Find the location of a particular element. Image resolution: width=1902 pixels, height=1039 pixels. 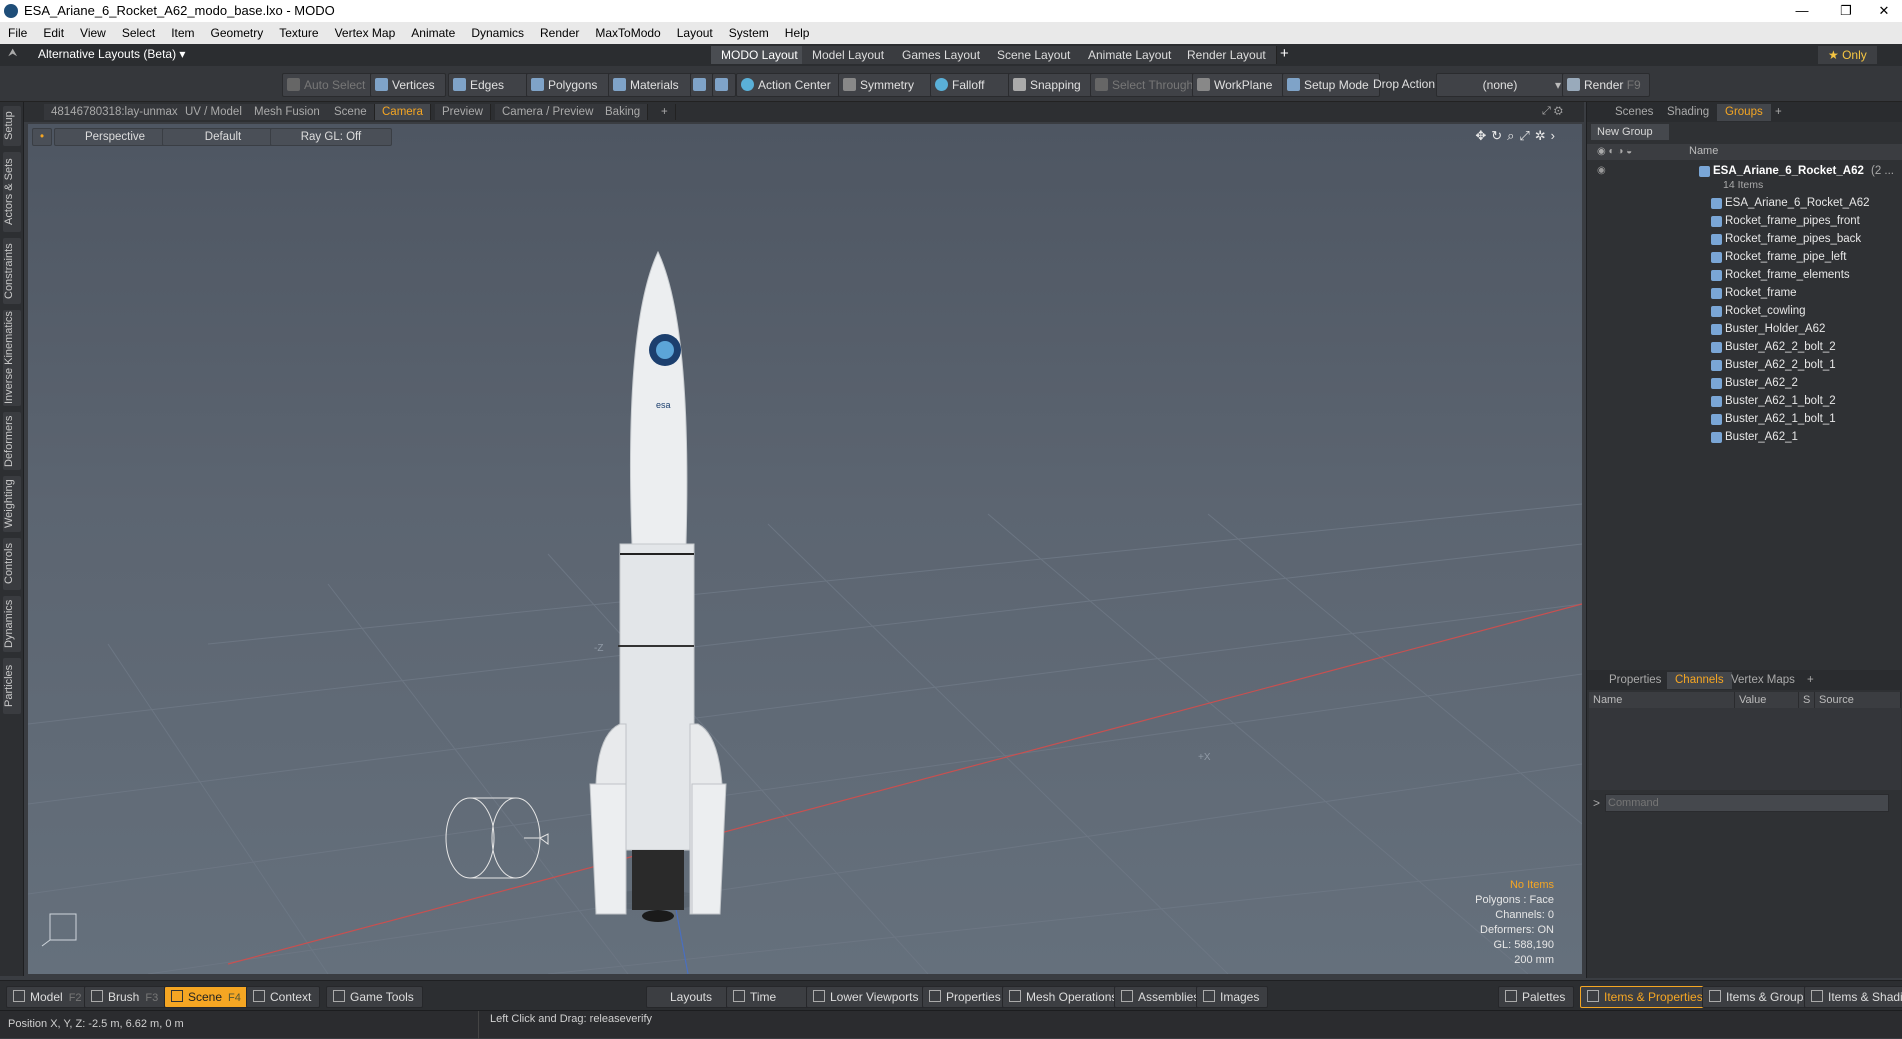

snapping-button: Snapping is located at coordinates (1052, 85).